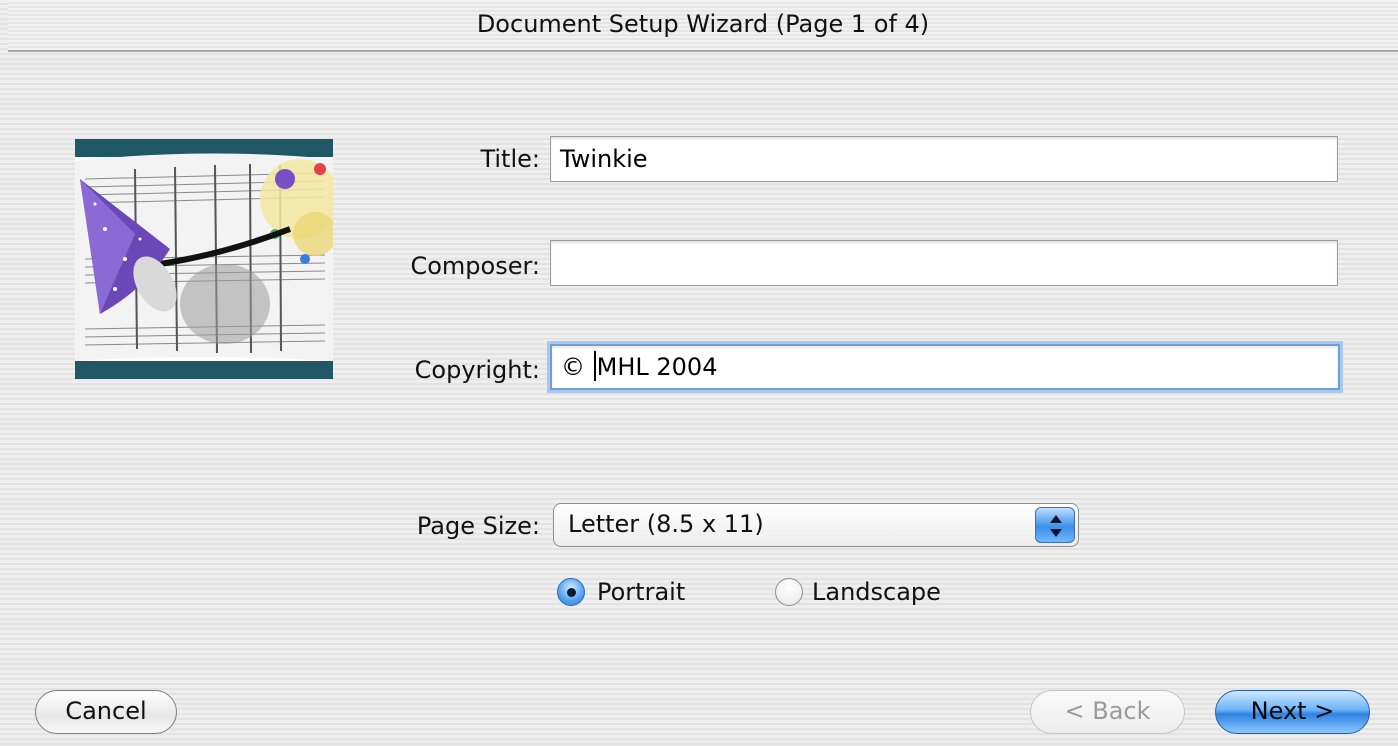  Describe the element at coordinates (657, 367) in the screenshot. I see `copyright-text-after-caret: MHL 2004` at that location.